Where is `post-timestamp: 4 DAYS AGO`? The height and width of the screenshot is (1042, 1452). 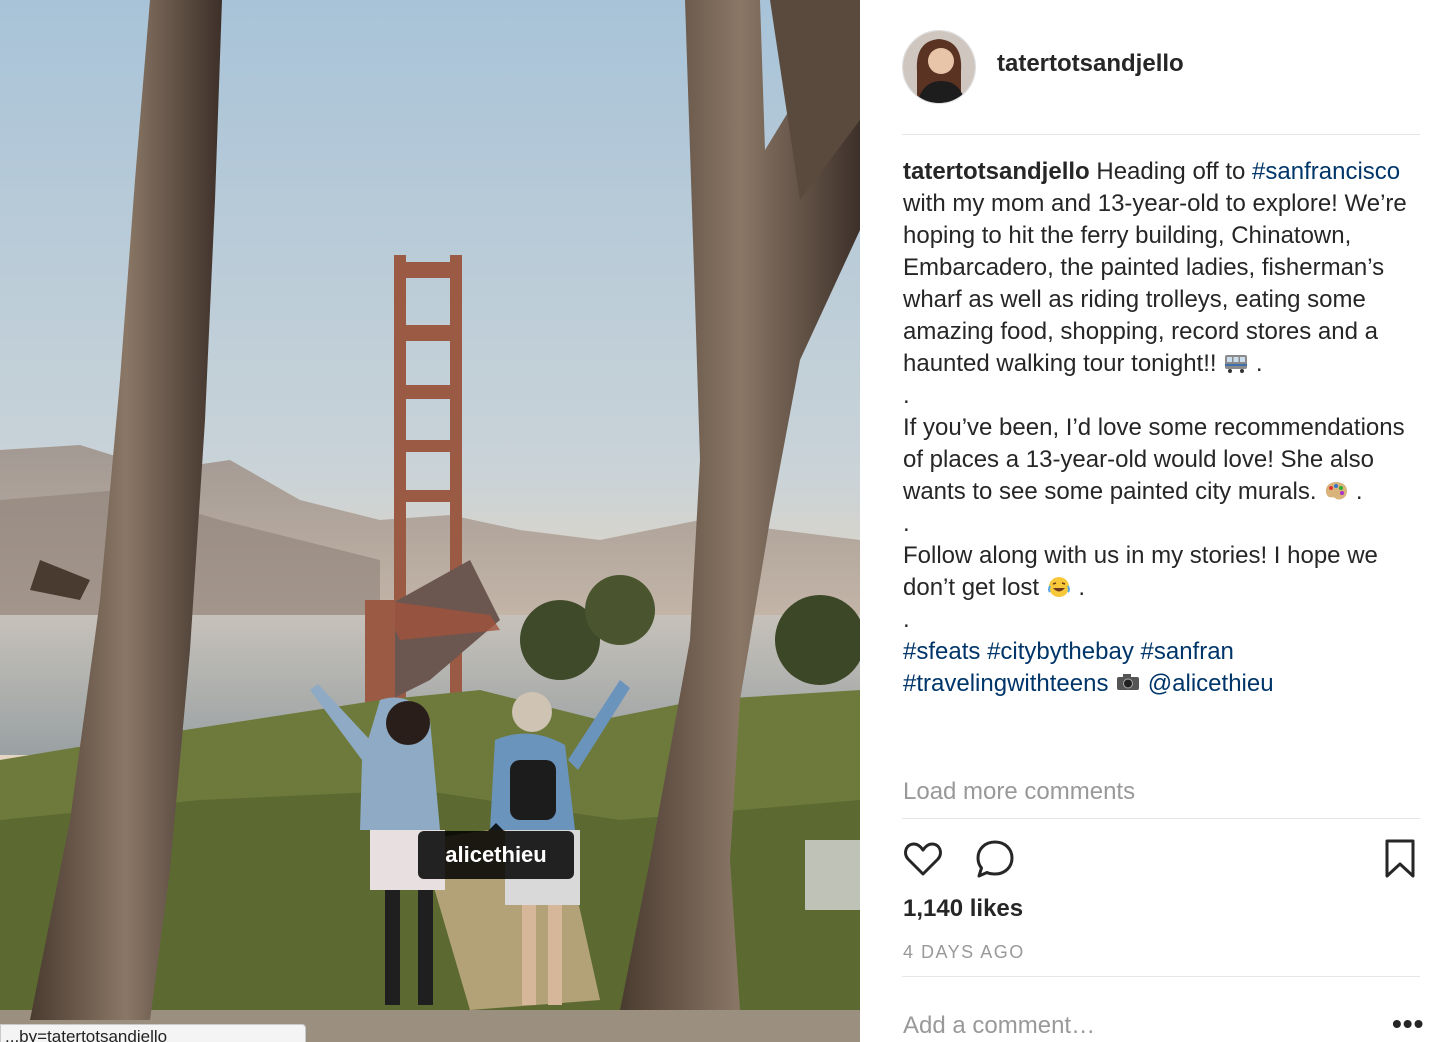 post-timestamp: 4 DAYS AGO is located at coordinates (964, 952).